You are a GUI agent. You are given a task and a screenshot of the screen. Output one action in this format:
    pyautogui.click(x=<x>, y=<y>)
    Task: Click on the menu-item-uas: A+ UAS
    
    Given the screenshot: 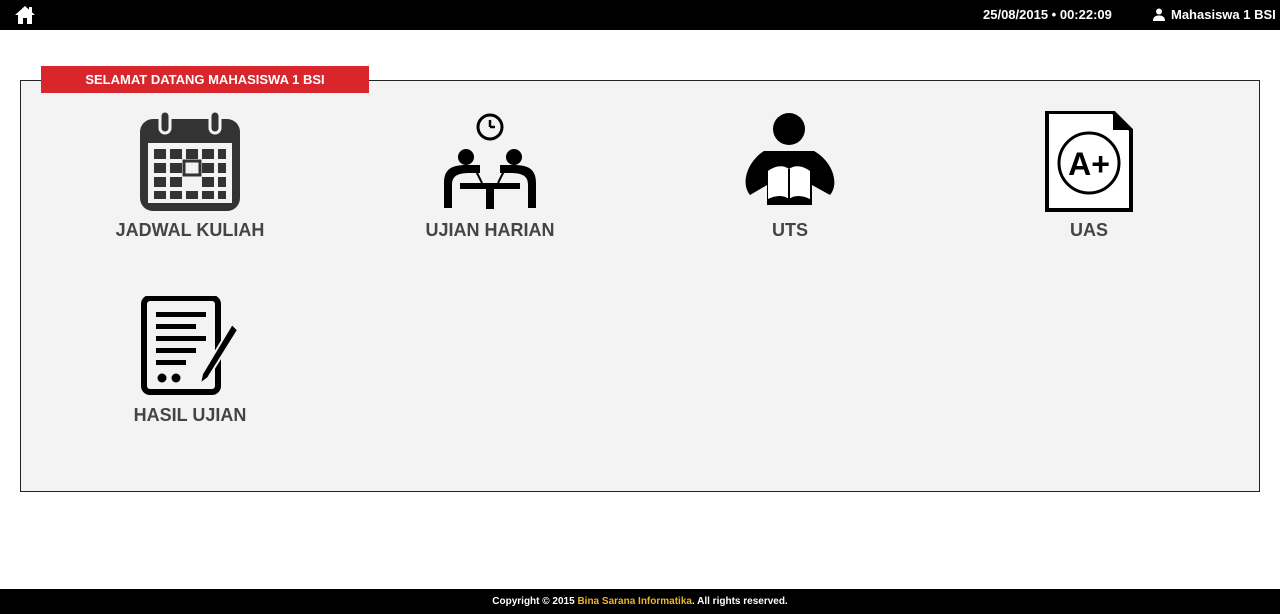 What is the action you would take?
    pyautogui.click(x=1089, y=186)
    